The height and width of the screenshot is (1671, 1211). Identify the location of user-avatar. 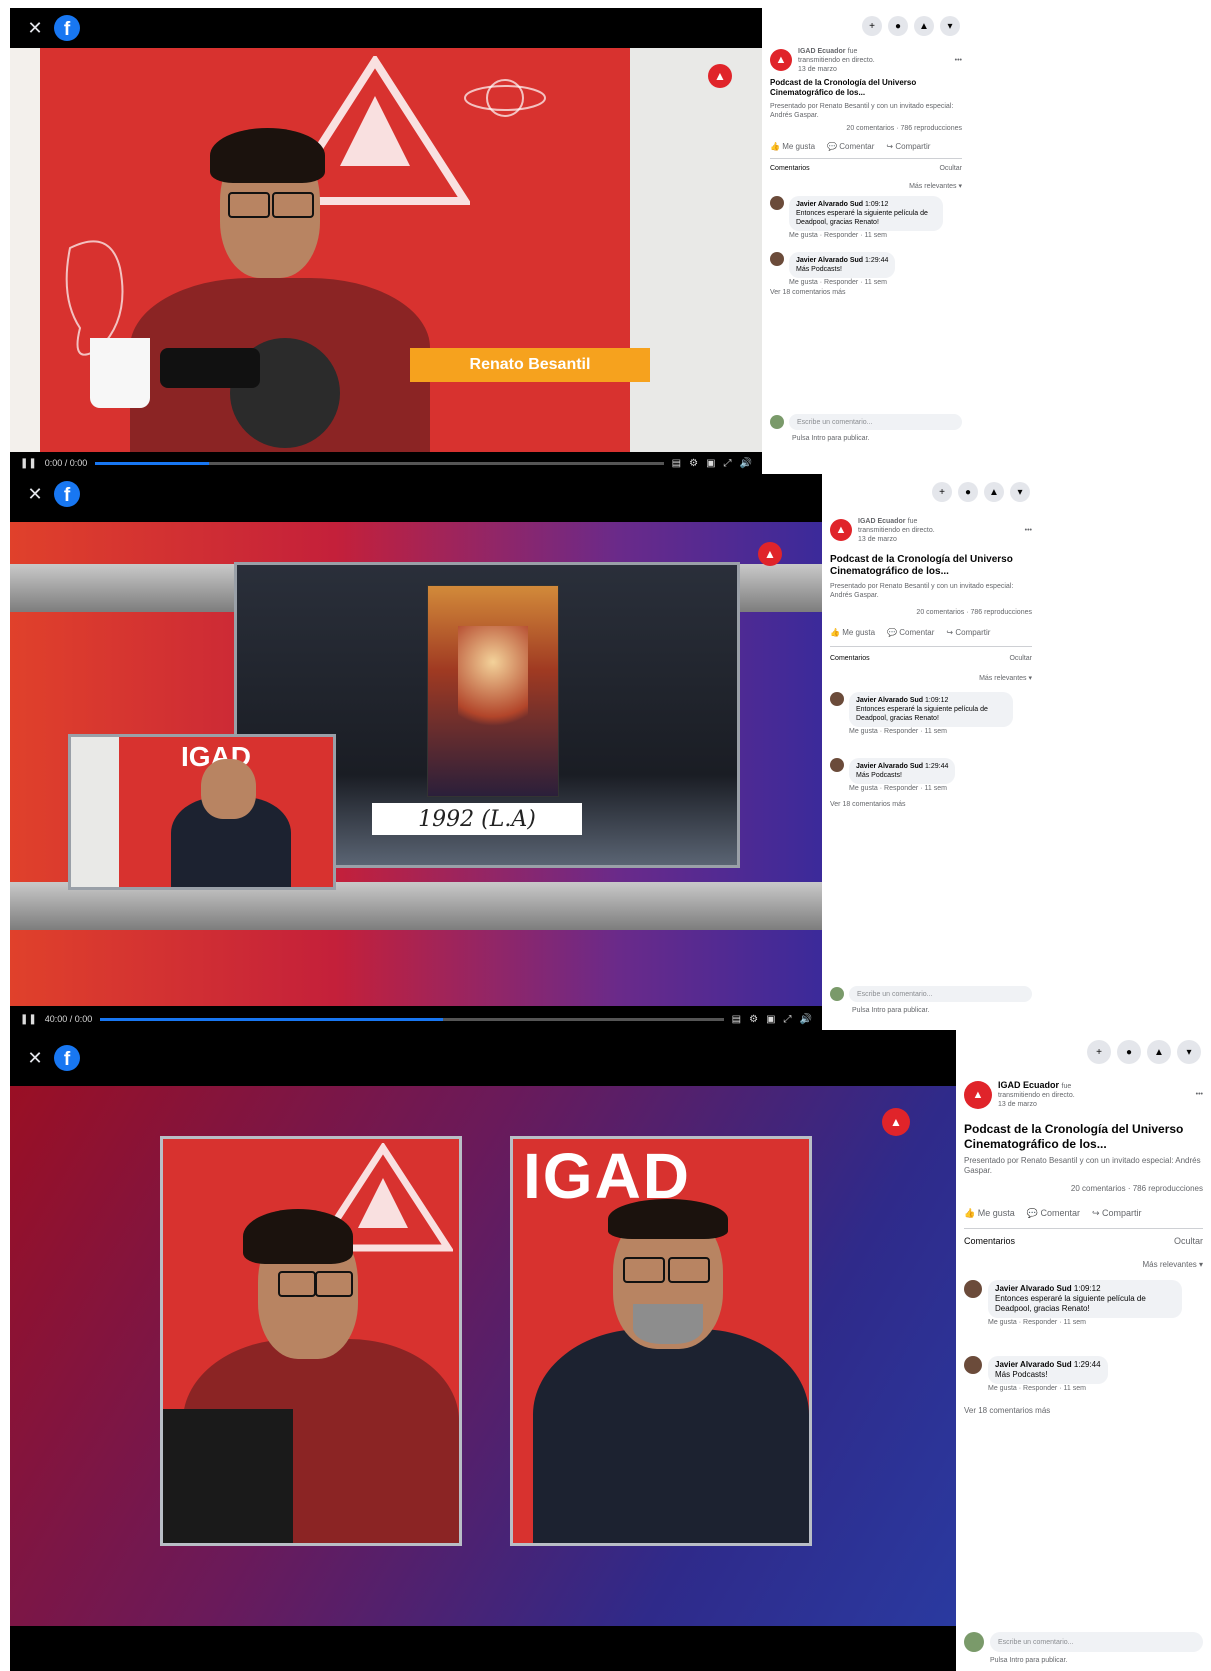
(777, 422).